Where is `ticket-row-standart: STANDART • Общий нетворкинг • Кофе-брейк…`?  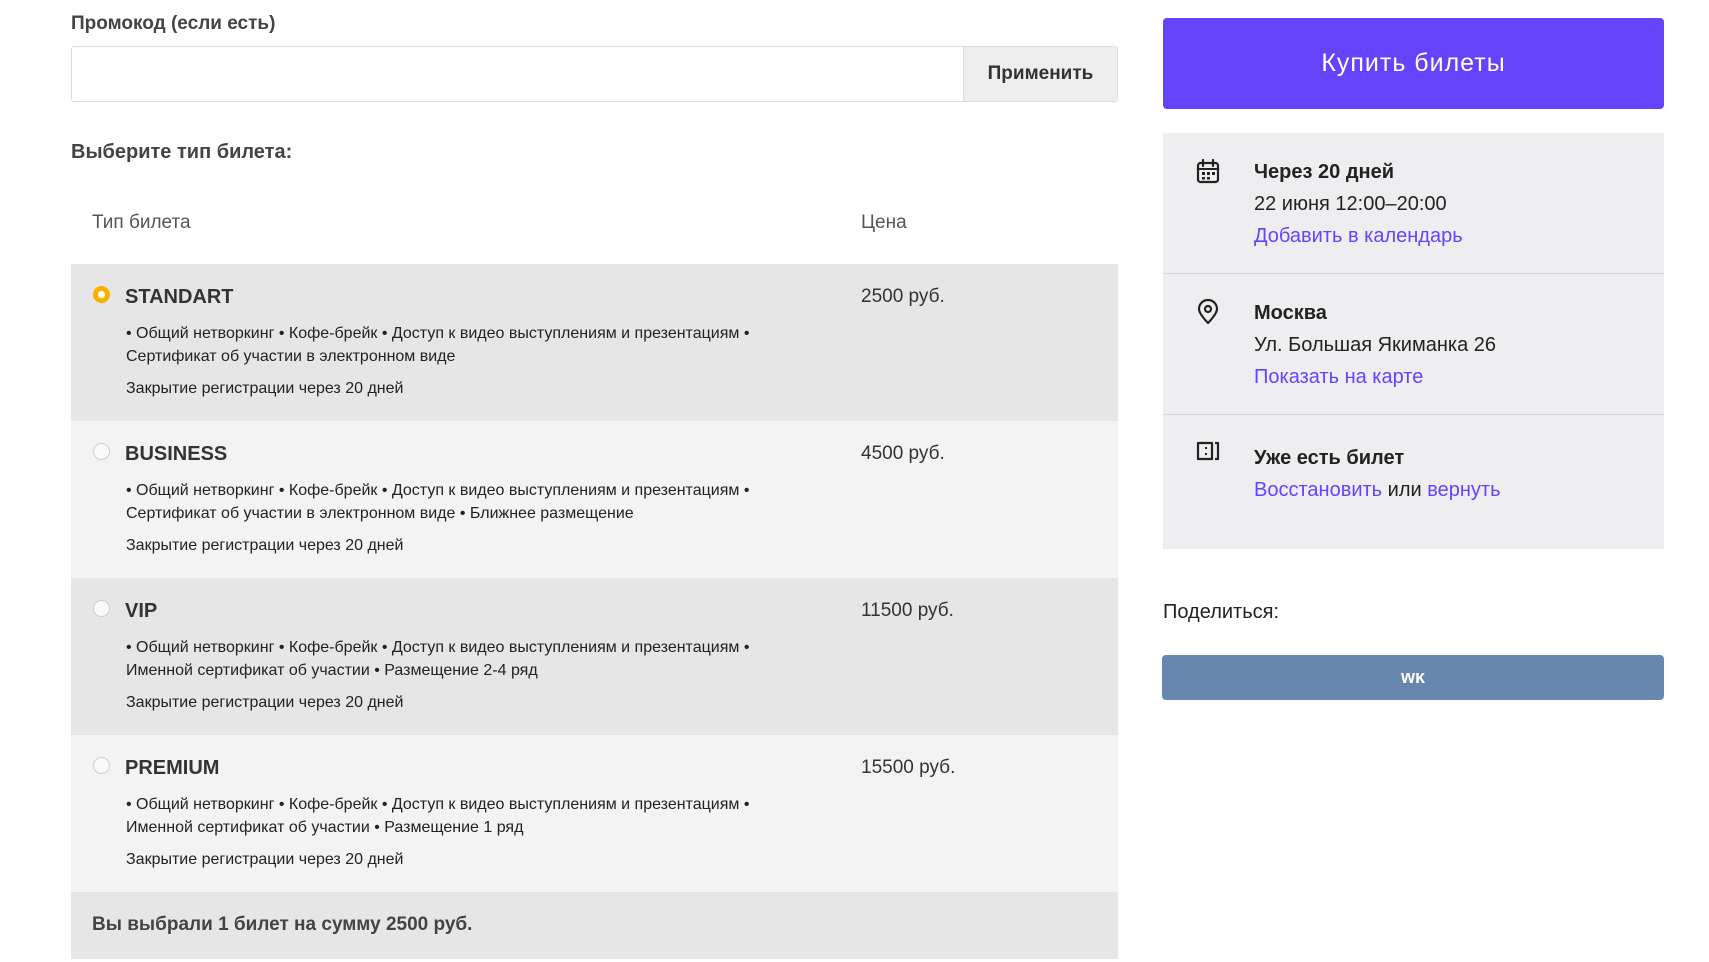 ticket-row-standart: STANDART • Общий нетворкинг • Кофе-брейк… is located at coordinates (594, 342).